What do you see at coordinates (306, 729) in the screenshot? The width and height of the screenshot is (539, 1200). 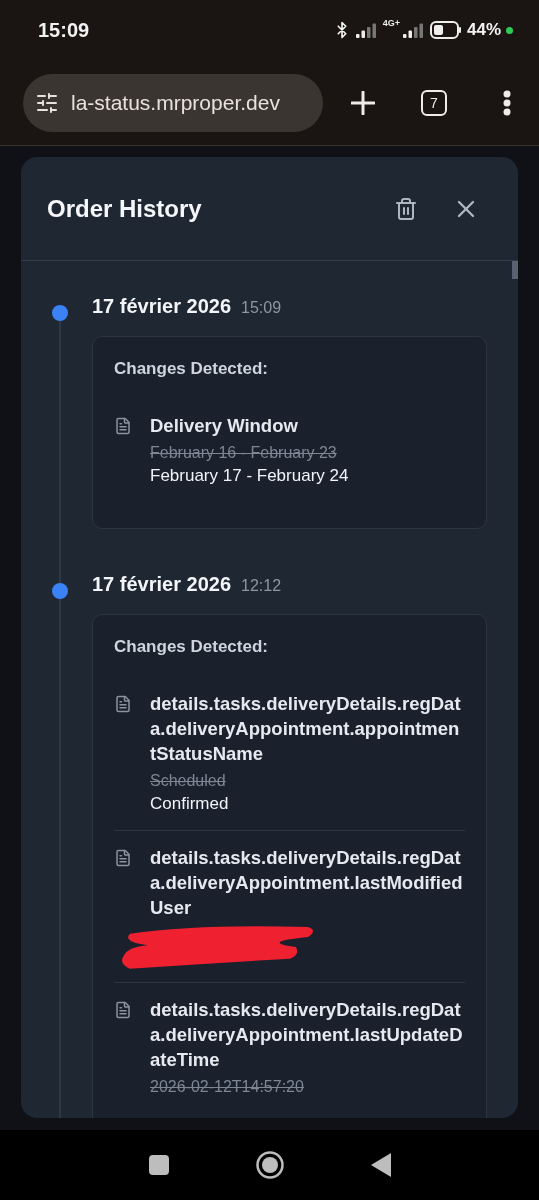 I see `field-name: details.tasks.deliveryDetails.regData.deliveryAppointment.appointmentStatusName` at bounding box center [306, 729].